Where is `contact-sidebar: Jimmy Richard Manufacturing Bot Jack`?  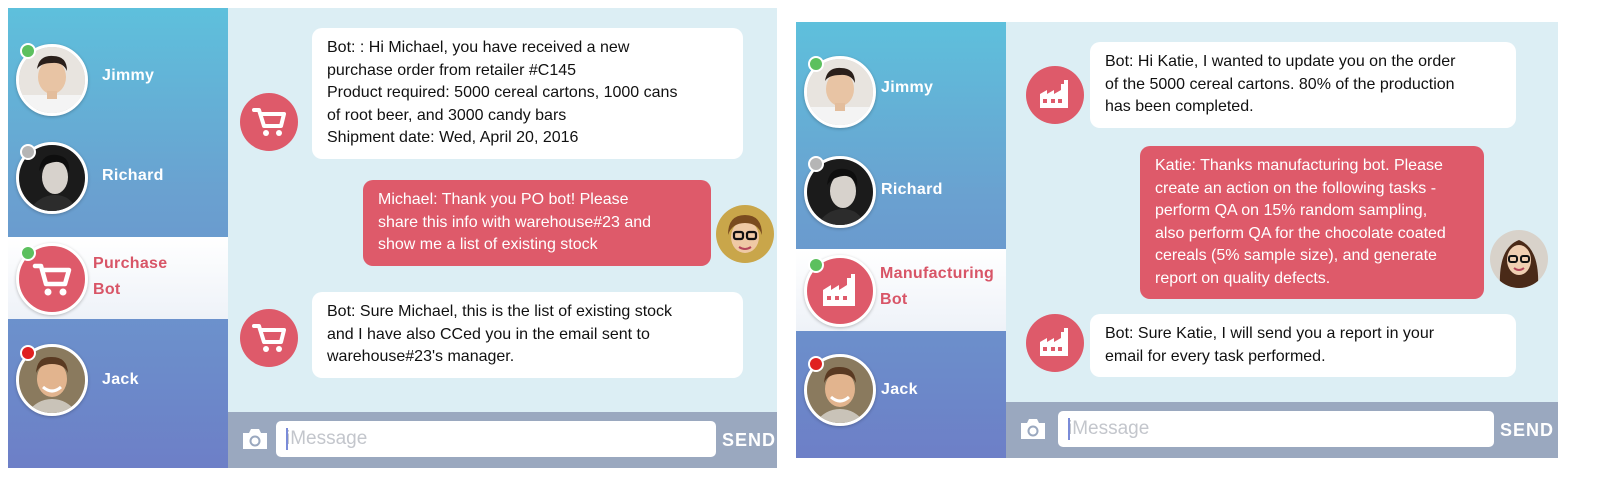 contact-sidebar: Jimmy Richard Manufacturing Bot Jack is located at coordinates (901, 240).